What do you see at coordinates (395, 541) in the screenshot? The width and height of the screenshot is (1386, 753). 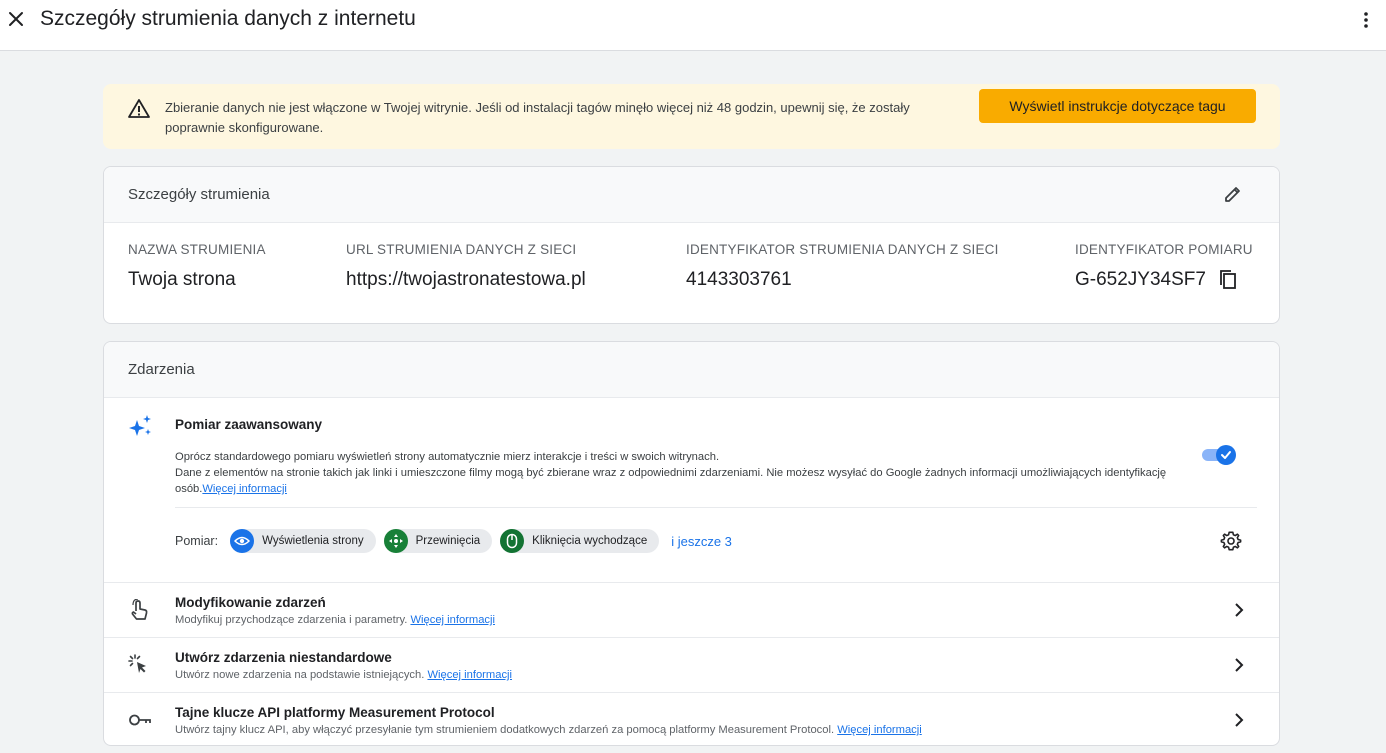 I see `scroll-crosshair-icon` at bounding box center [395, 541].